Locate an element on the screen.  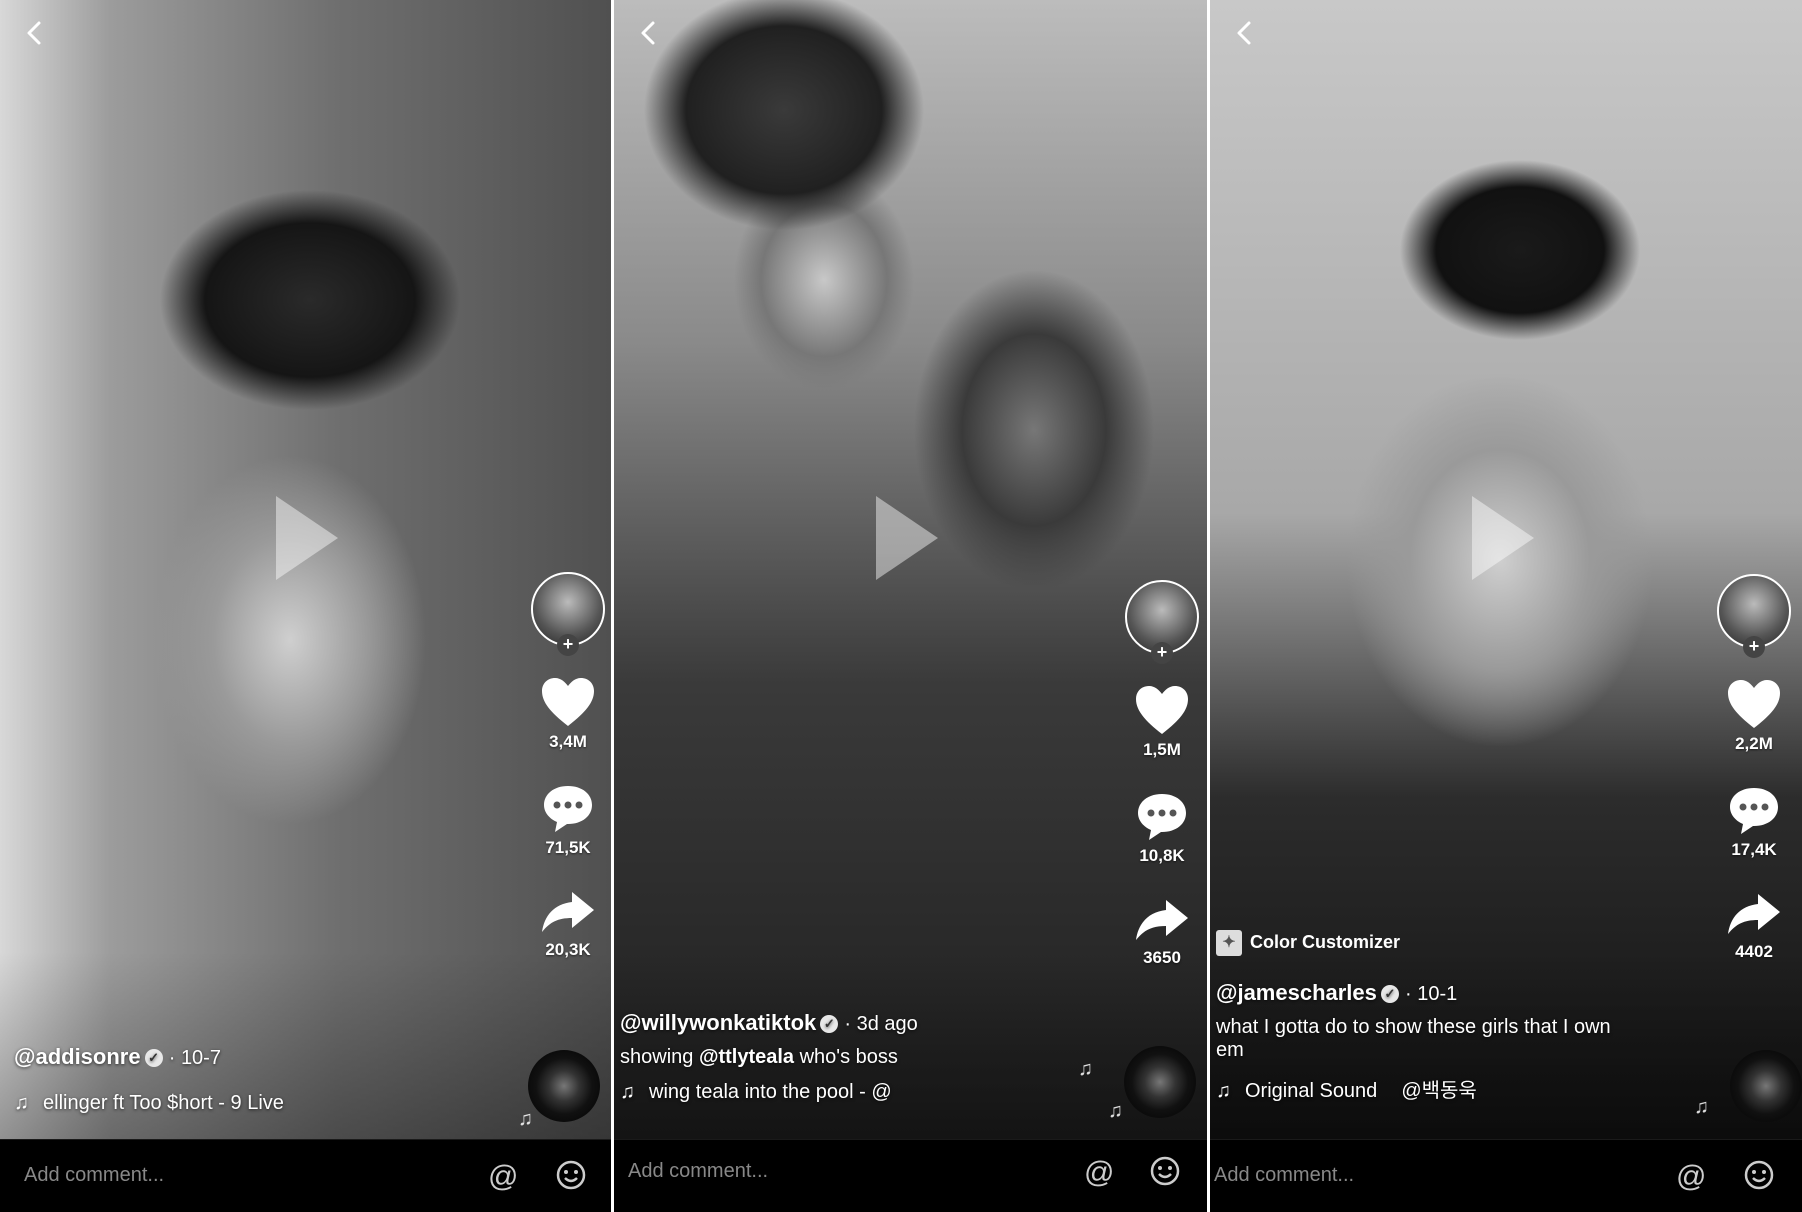
like-button: 2,2M is located at coordinates (1754, 716).